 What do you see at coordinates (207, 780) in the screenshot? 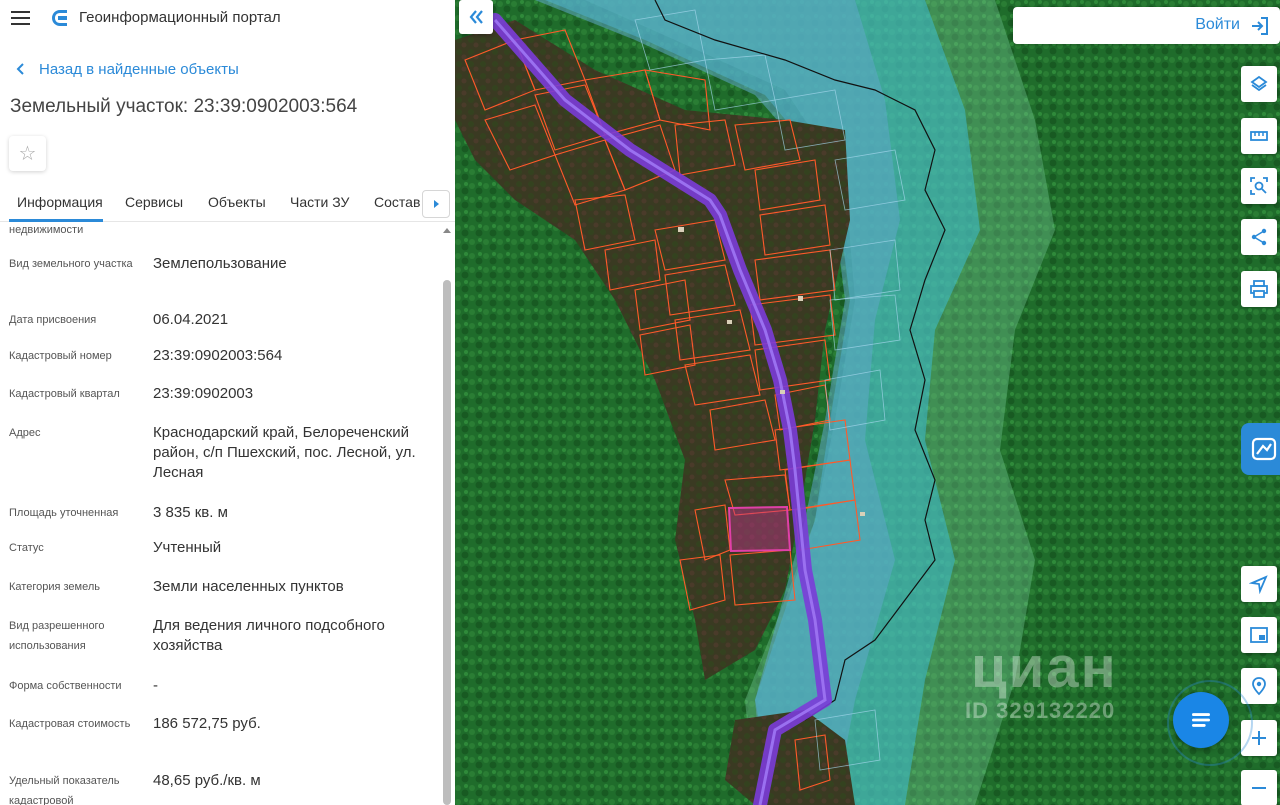
I see `field-value: 48,65 руб./кв. м` at bounding box center [207, 780].